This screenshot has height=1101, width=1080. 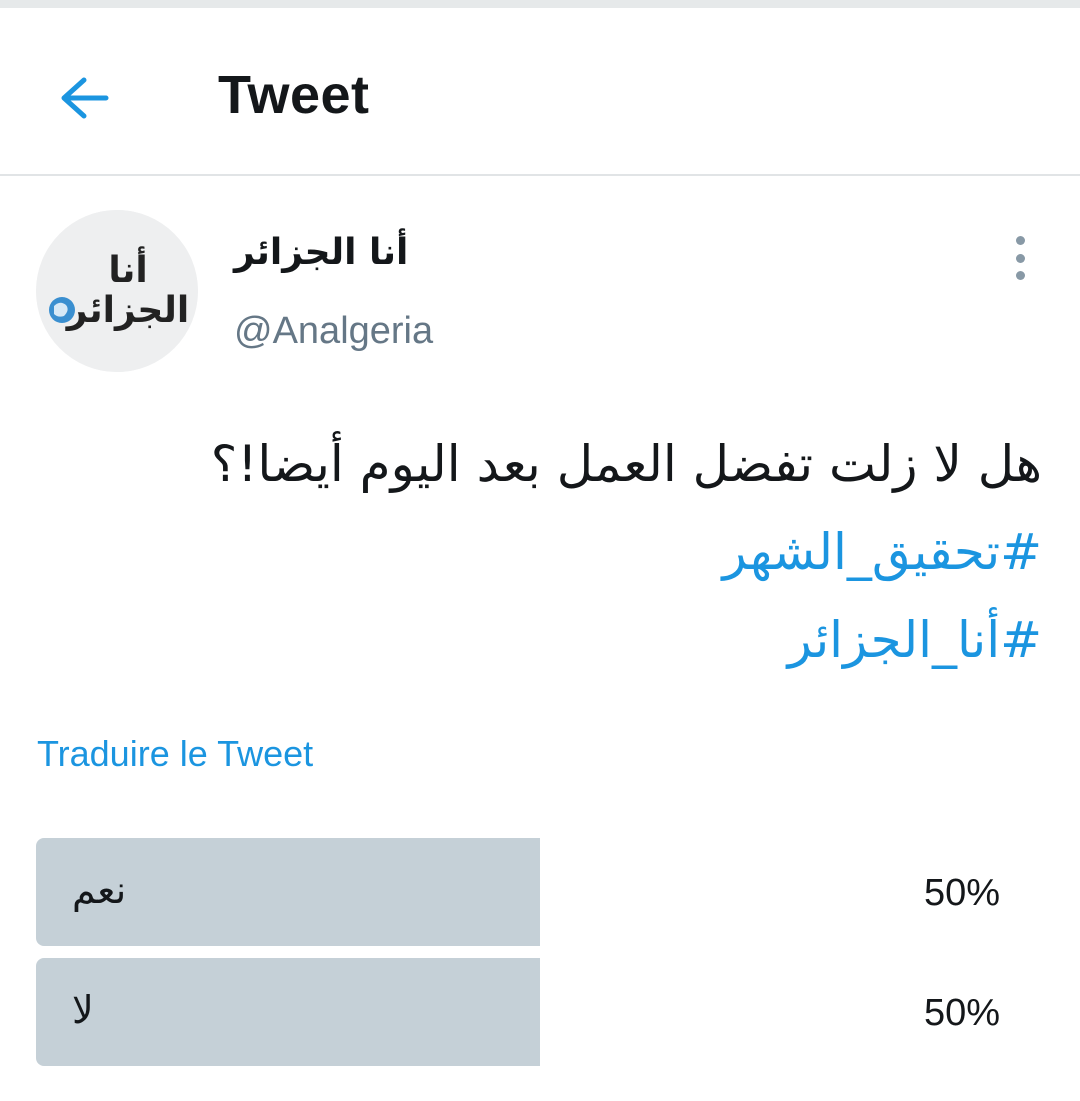 I want to click on poll-option-label: نعم, so click(x=99, y=890).